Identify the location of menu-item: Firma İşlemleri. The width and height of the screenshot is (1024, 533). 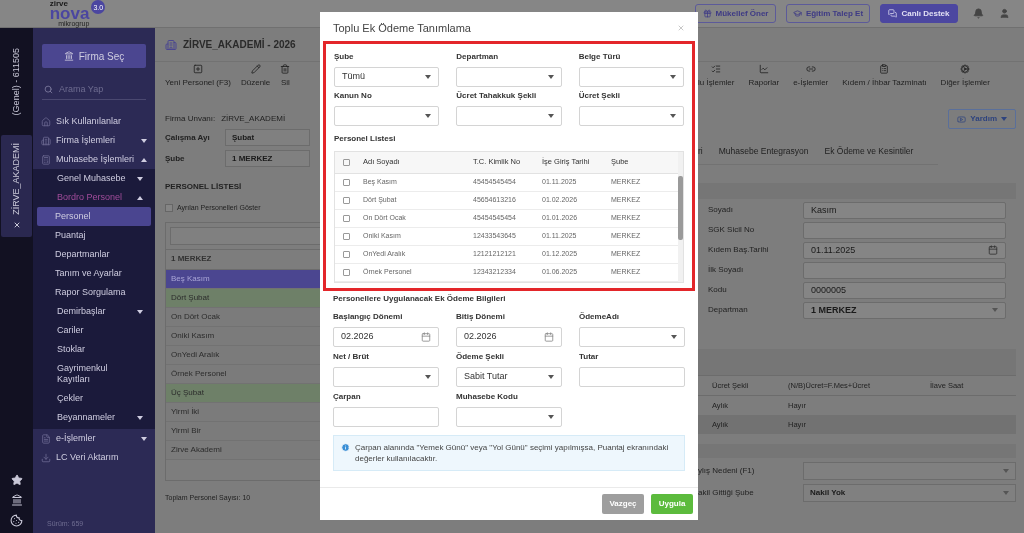
(94, 140).